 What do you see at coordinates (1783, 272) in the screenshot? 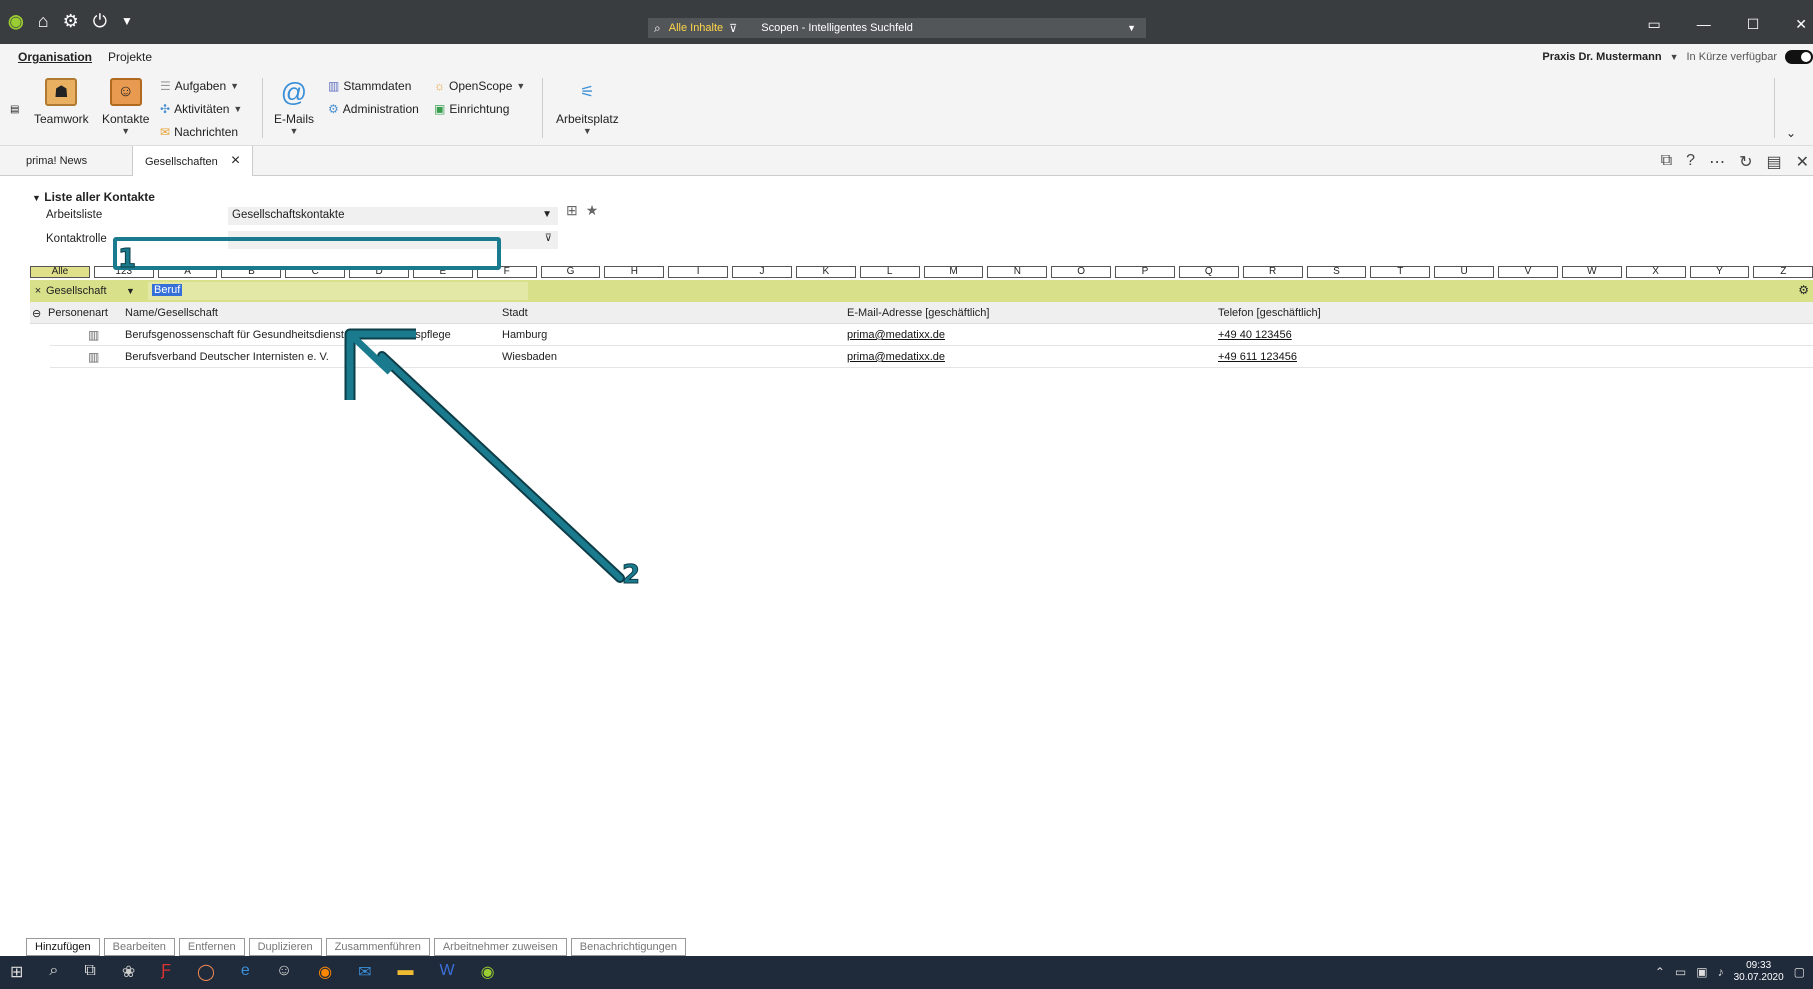
I see `alpha-key-z: Z` at bounding box center [1783, 272].